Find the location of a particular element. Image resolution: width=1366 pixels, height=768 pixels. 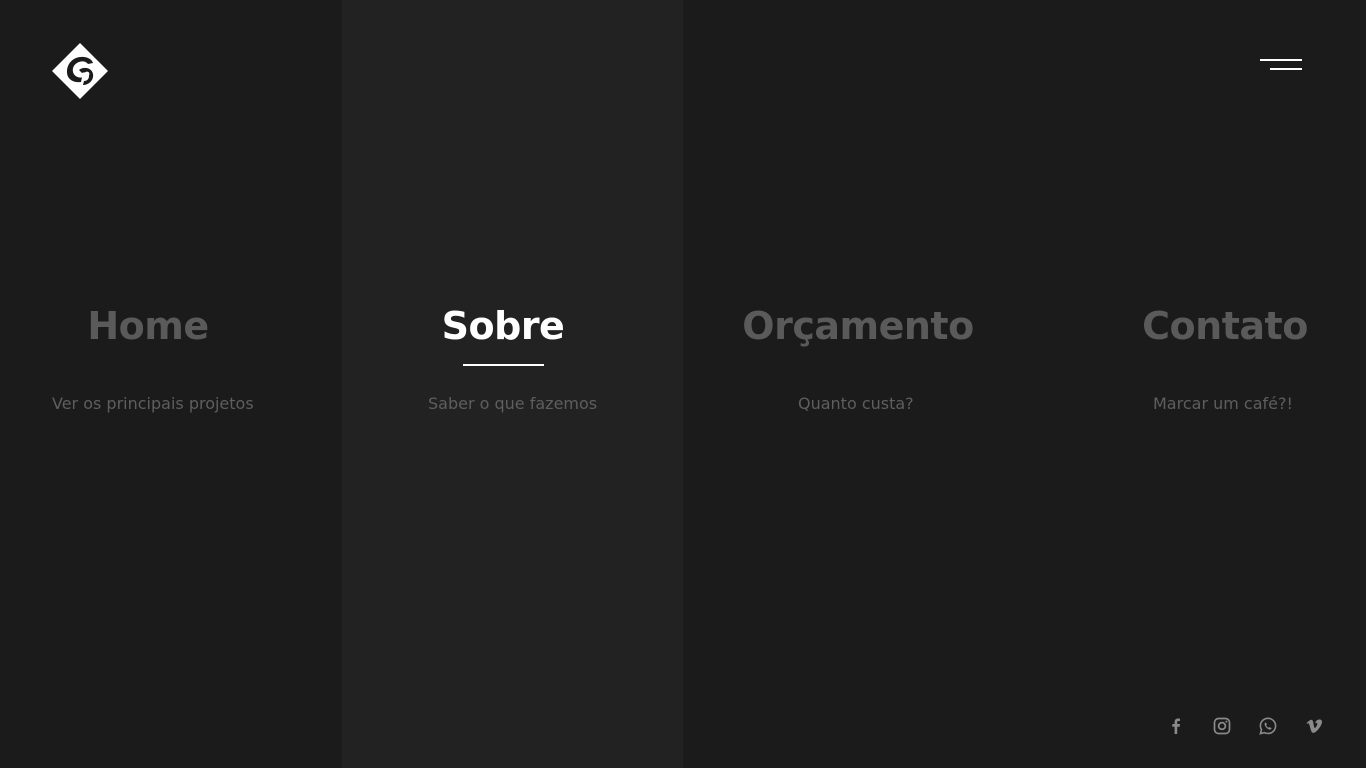

nav-item-contato-title: Contato is located at coordinates (1195, 326).